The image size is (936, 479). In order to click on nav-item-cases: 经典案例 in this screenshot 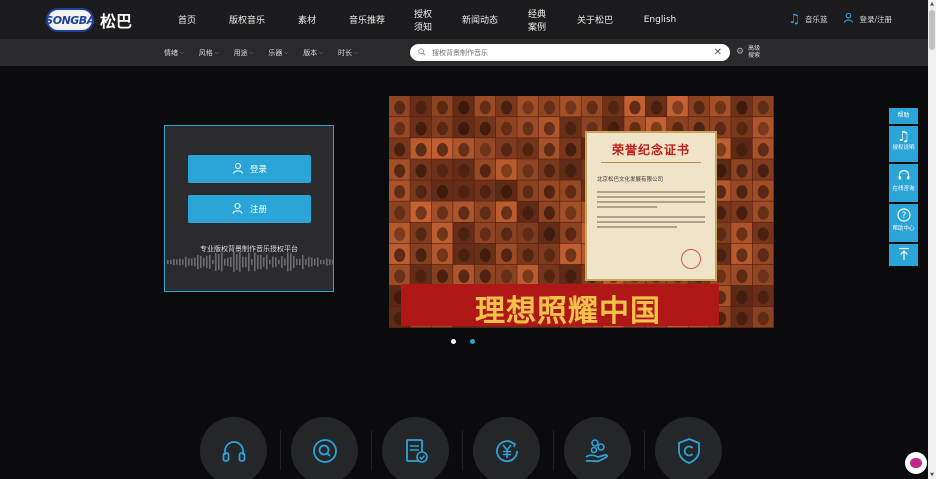, I will do `click(537, 20)`.